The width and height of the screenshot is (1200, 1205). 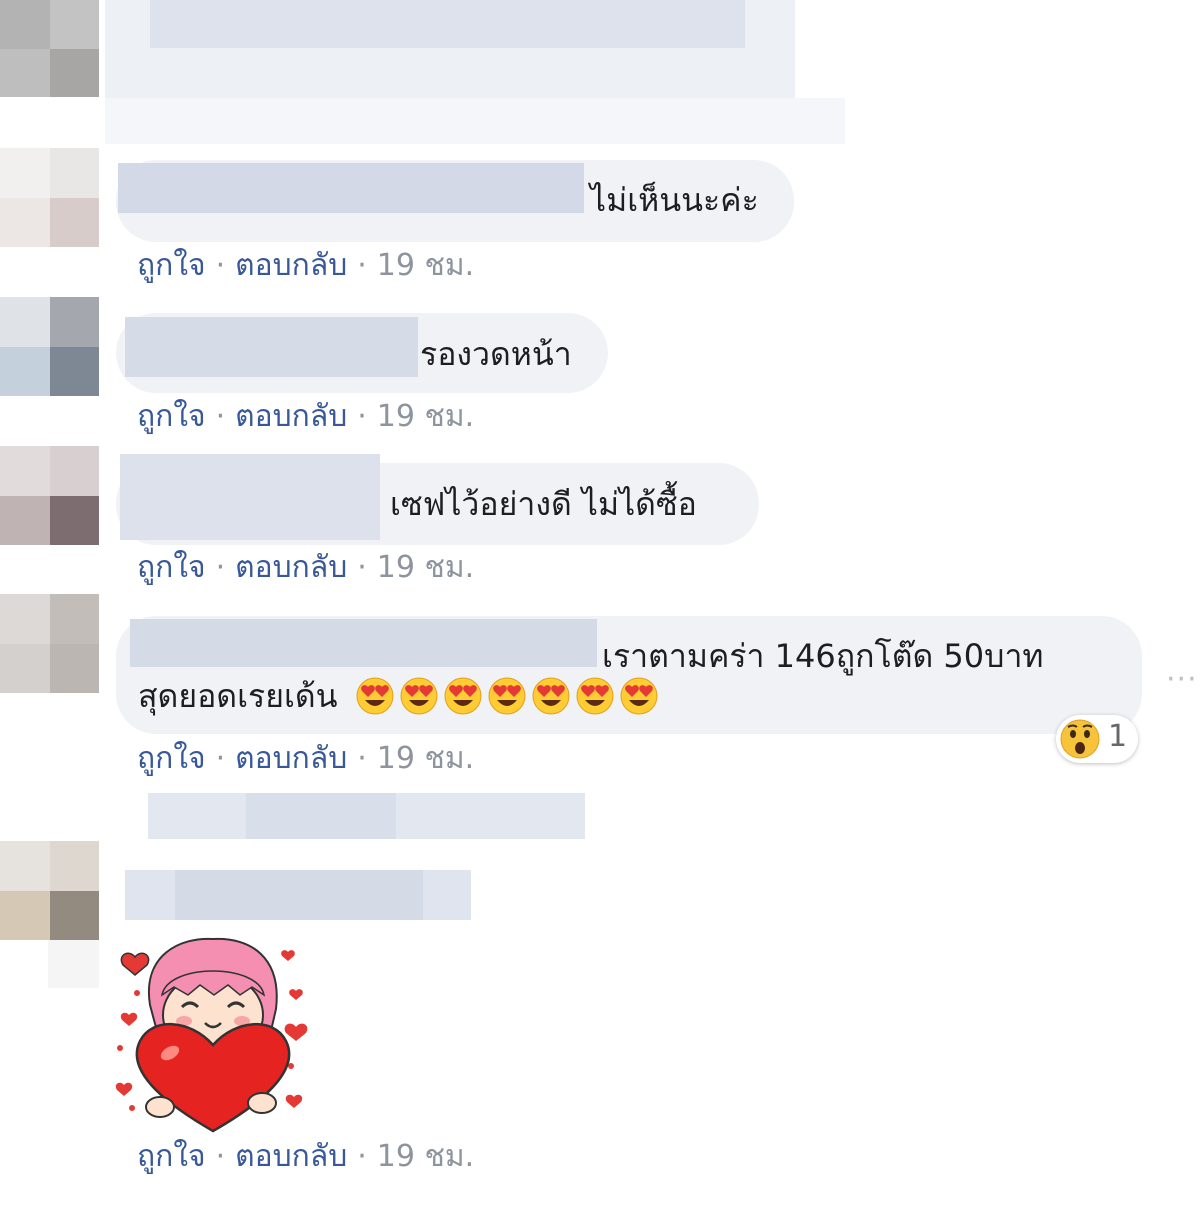 I want to click on comment-text: เซฟไว้อย่างดี ไม่ได้ซื้อ, so click(x=543, y=504).